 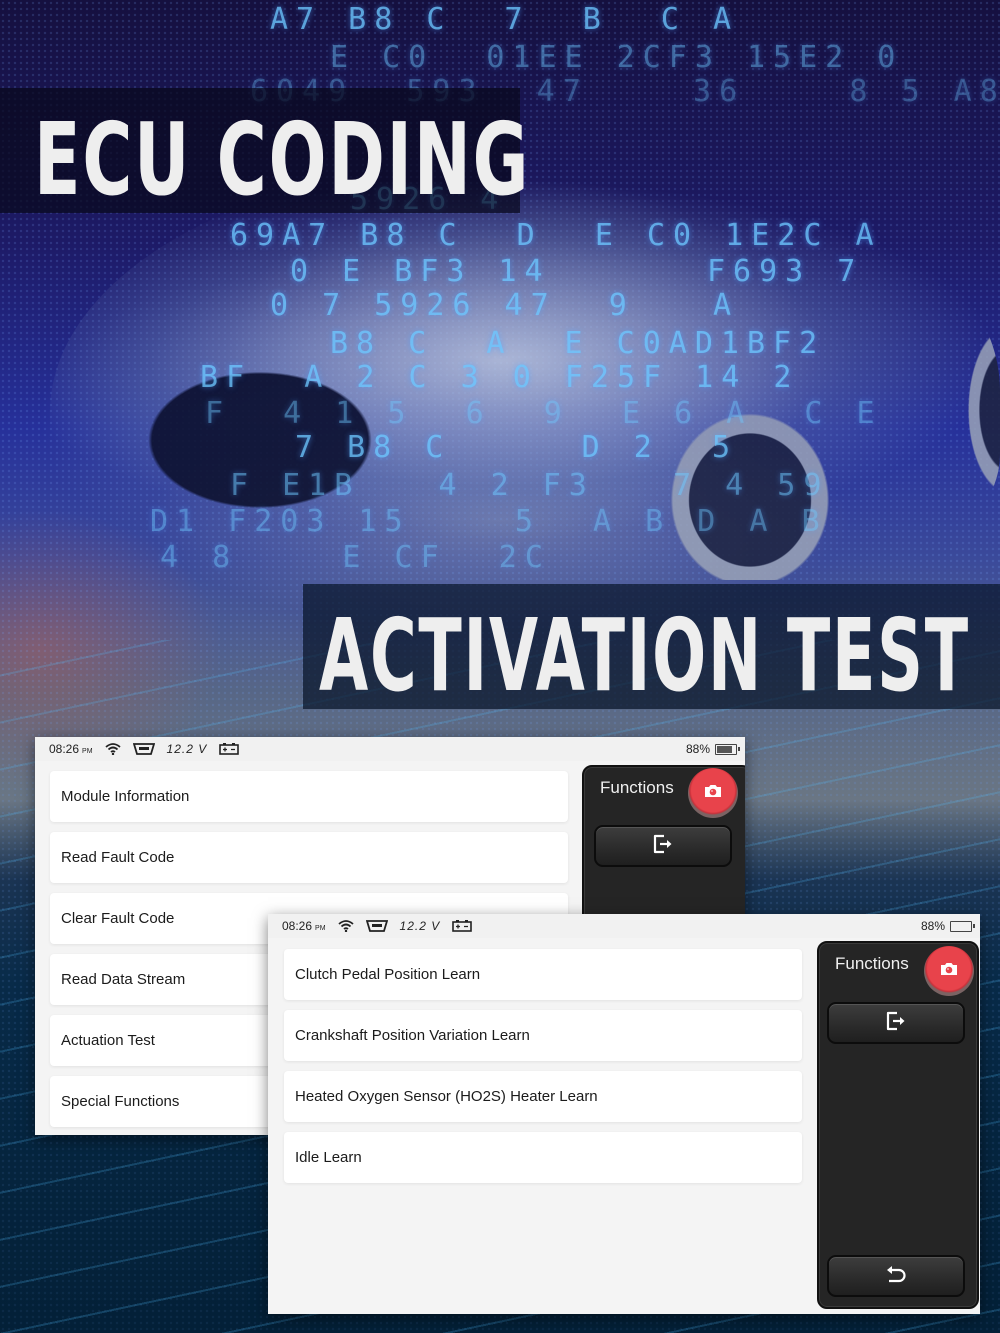 What do you see at coordinates (309, 796) in the screenshot?
I see `menu-item-module-information: Module Information` at bounding box center [309, 796].